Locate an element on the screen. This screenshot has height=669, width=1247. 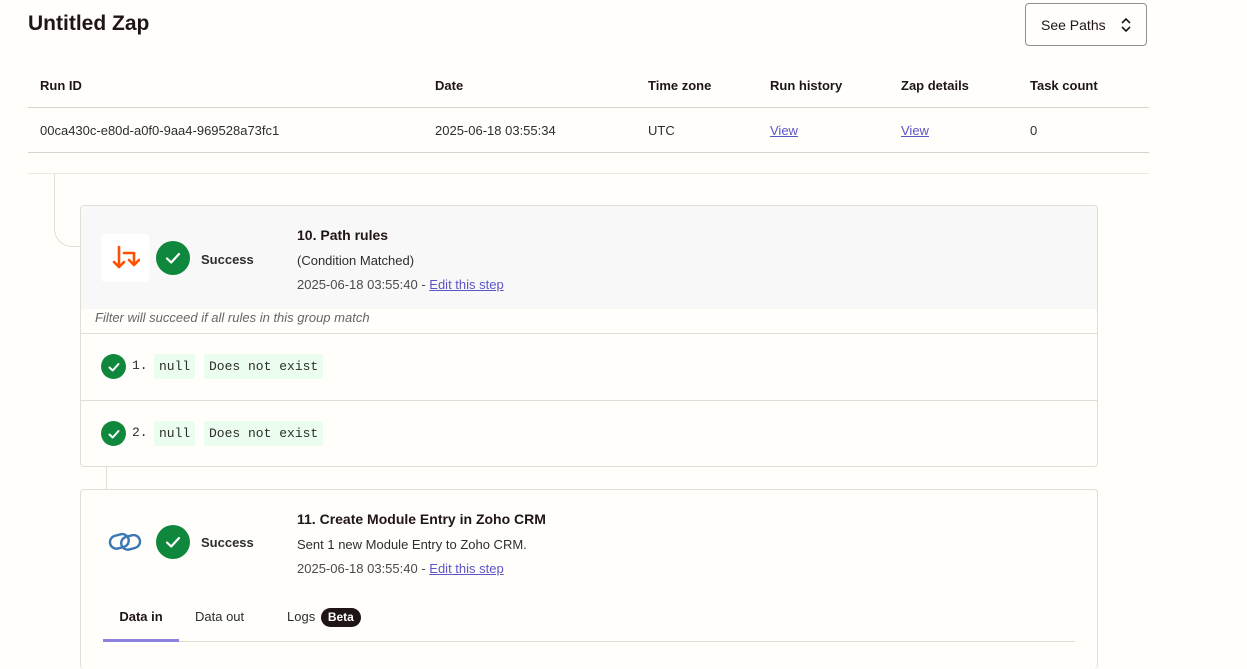
list-item: 1. null Does not exist is located at coordinates (589, 366).